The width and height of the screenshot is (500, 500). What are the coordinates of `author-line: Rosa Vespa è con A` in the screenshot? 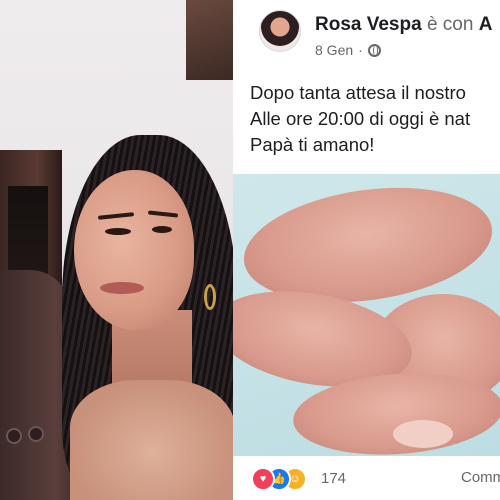 It's located at (403, 25).